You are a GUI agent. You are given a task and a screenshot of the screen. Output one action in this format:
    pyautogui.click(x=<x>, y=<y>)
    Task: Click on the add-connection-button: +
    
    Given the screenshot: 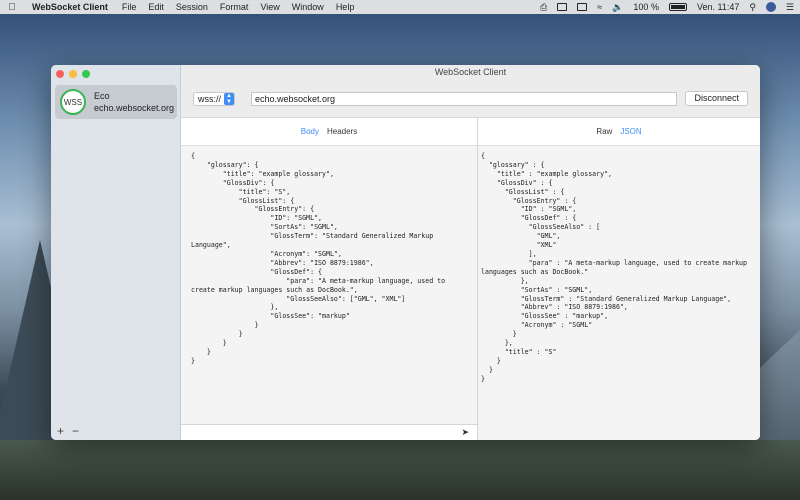 What is the action you would take?
    pyautogui.click(x=60, y=431)
    